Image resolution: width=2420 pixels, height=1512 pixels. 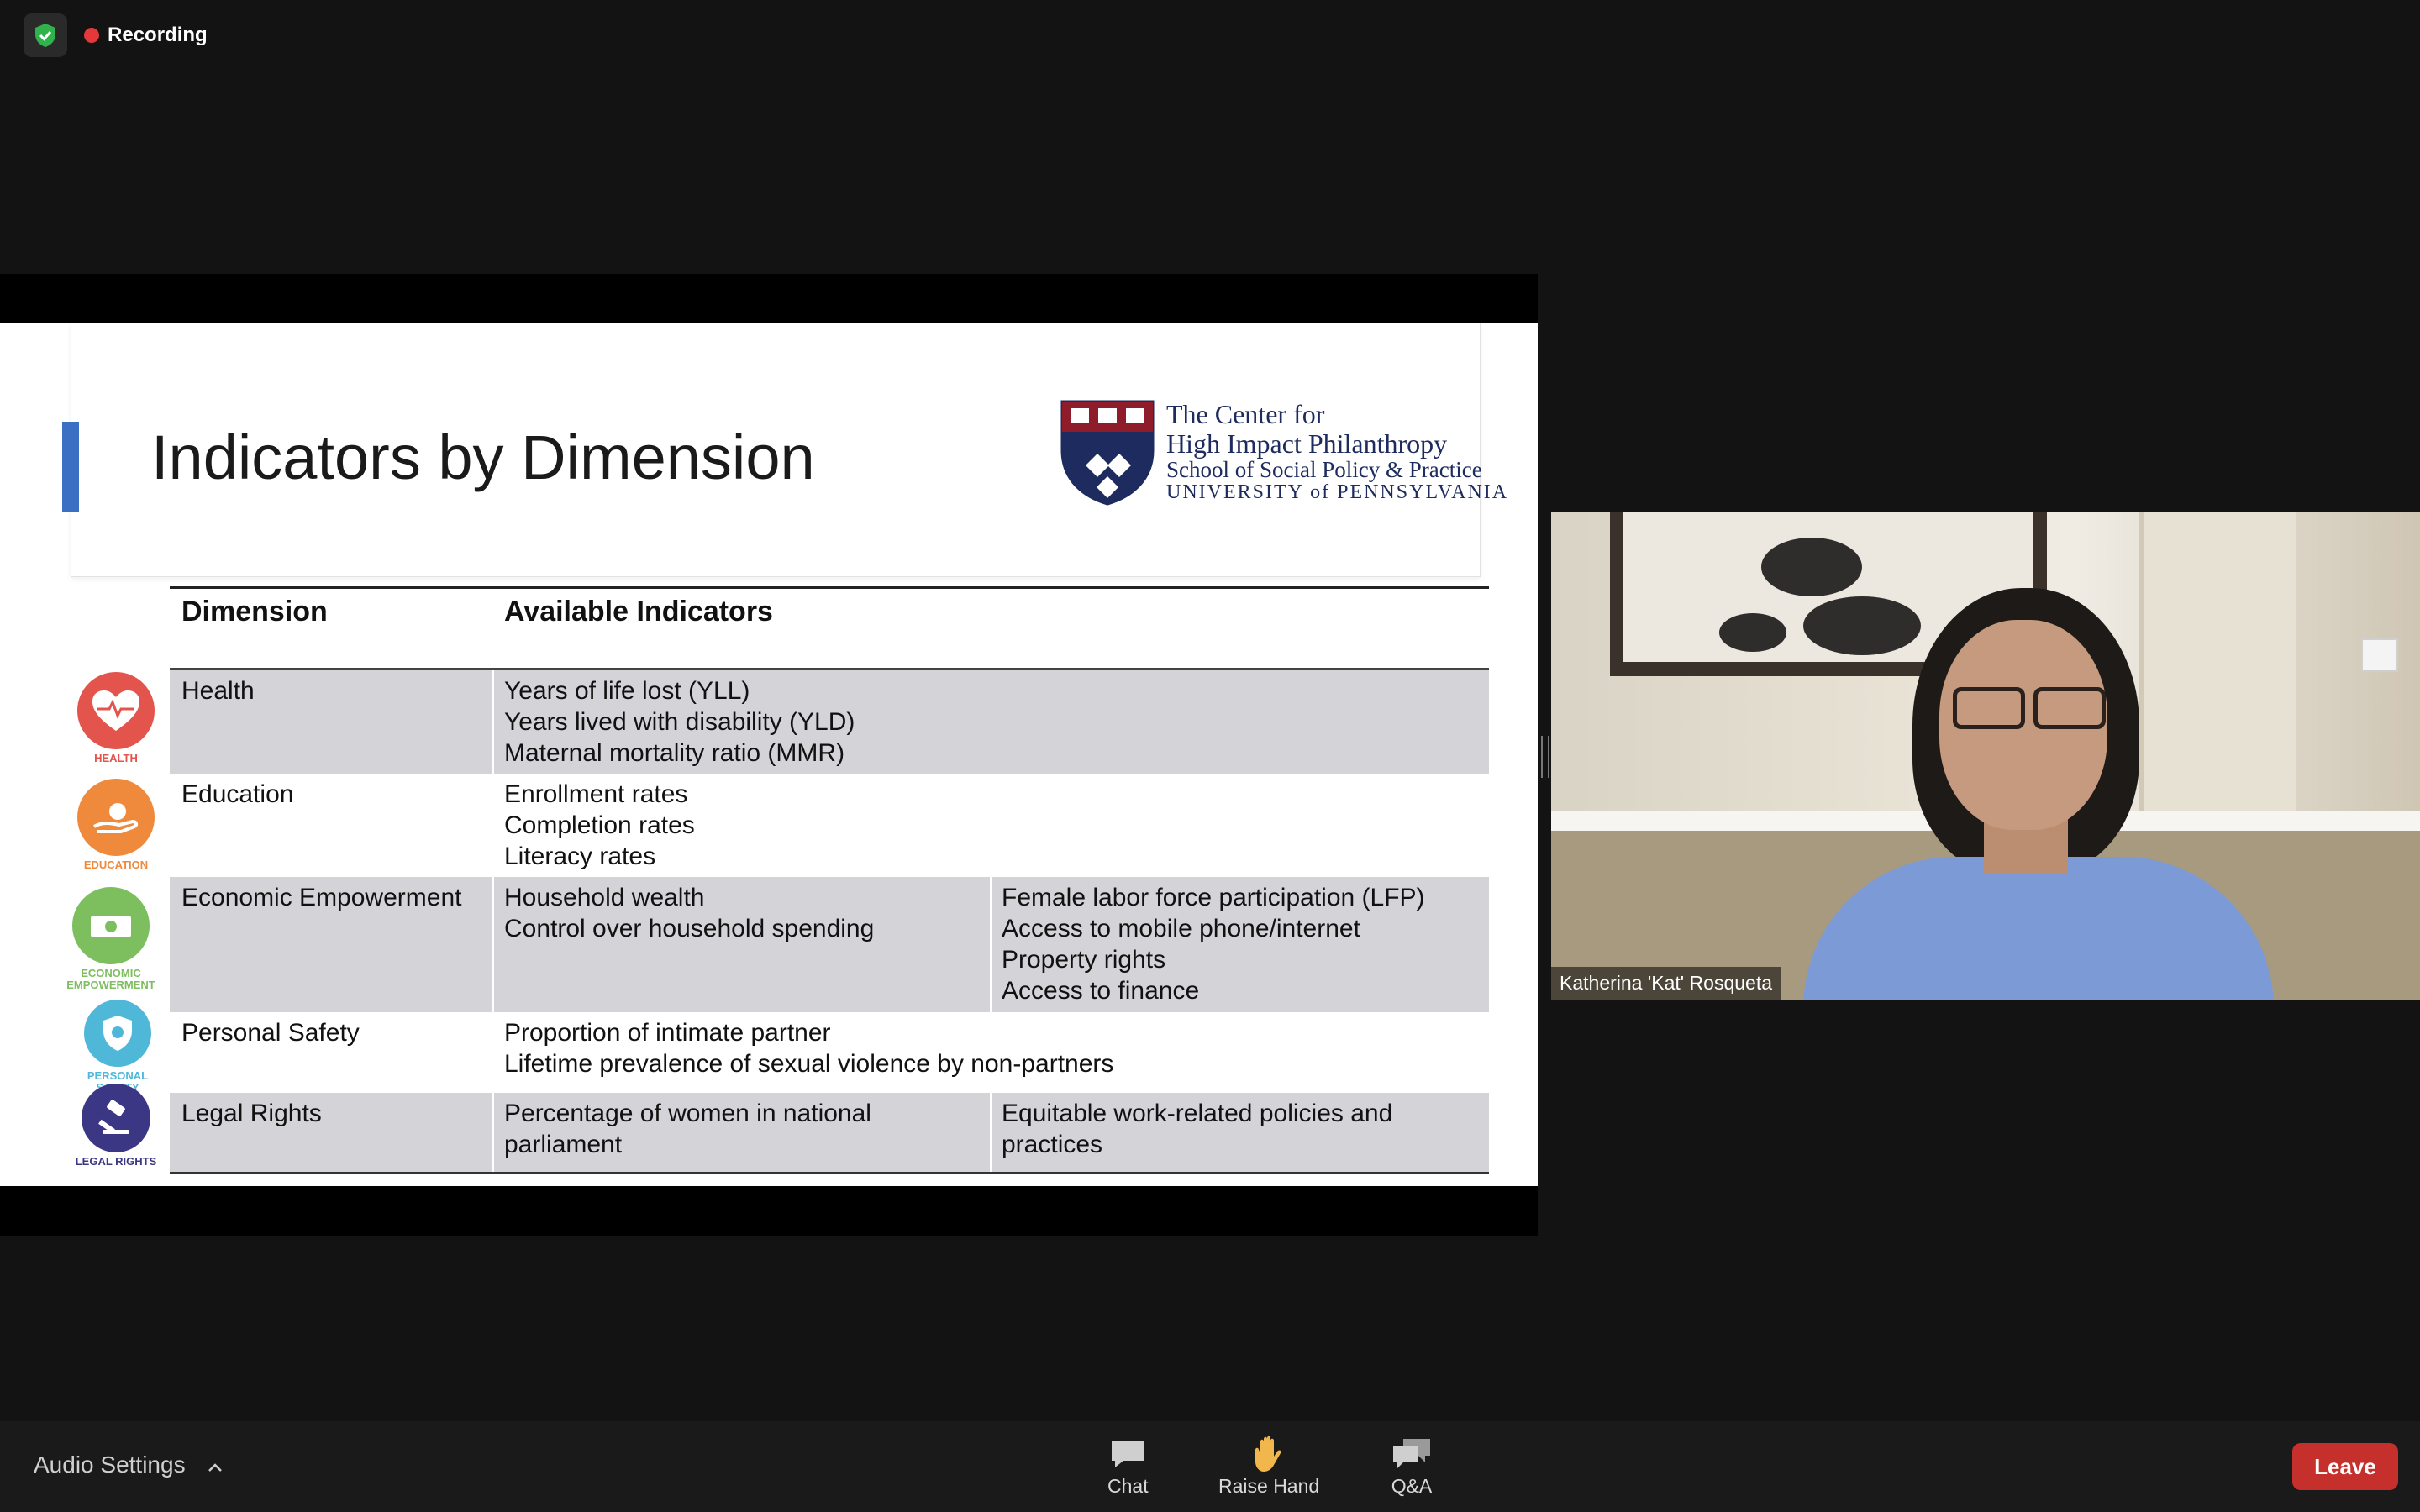 What do you see at coordinates (252, 1113) in the screenshot?
I see `dimension-cell: Legal Rights` at bounding box center [252, 1113].